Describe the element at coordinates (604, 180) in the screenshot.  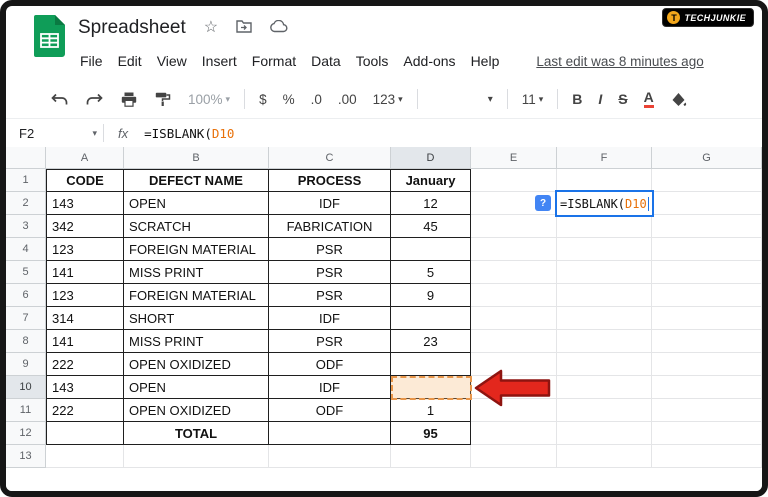
I see `cell-F1` at that location.